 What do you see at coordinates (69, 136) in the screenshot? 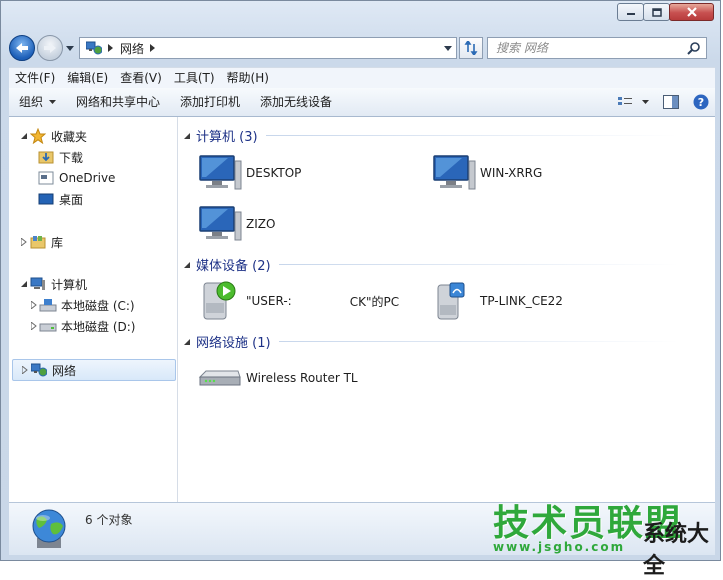
I see `nav-label: 收藏夹` at bounding box center [69, 136].